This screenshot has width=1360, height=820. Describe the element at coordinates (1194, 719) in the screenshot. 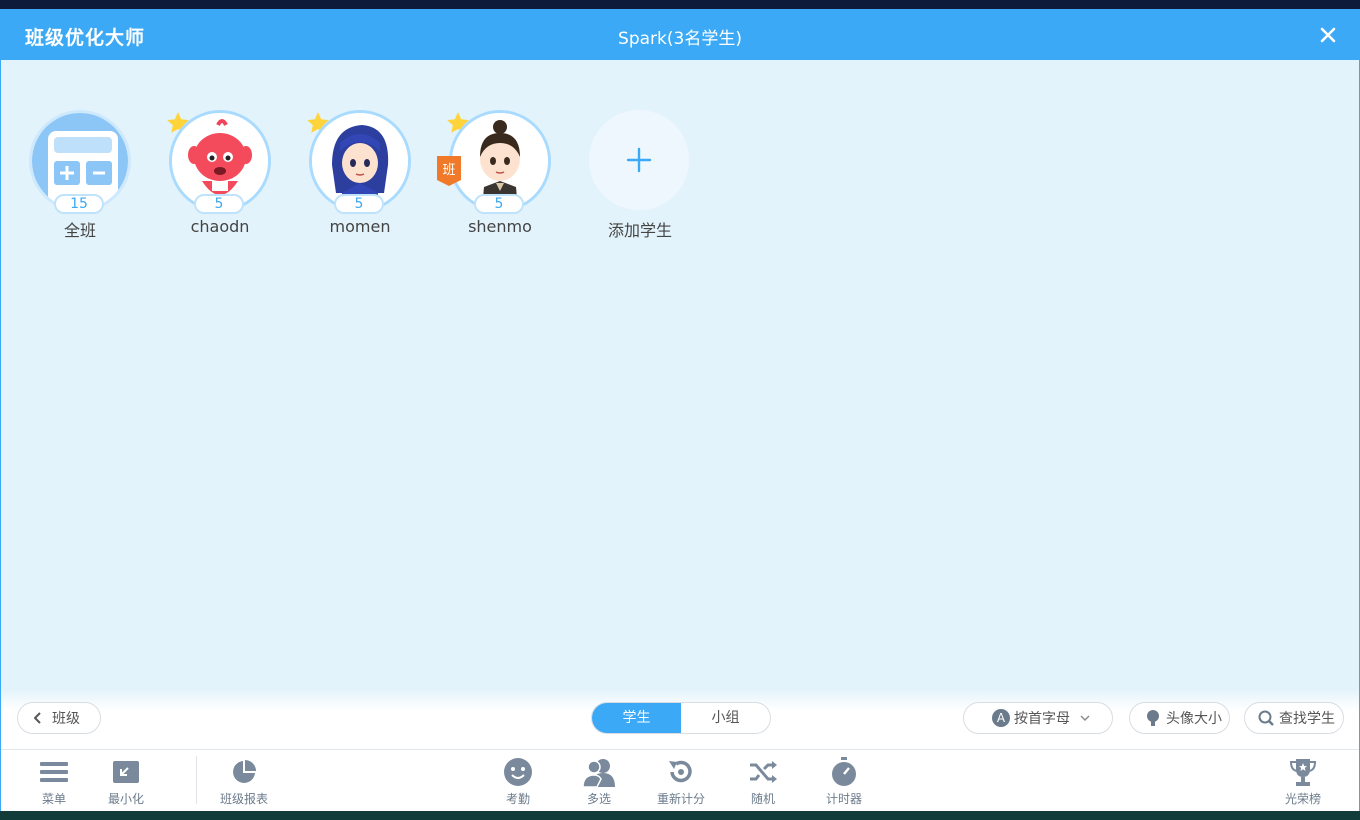

I see `avatar-size-label: 头像大小` at that location.